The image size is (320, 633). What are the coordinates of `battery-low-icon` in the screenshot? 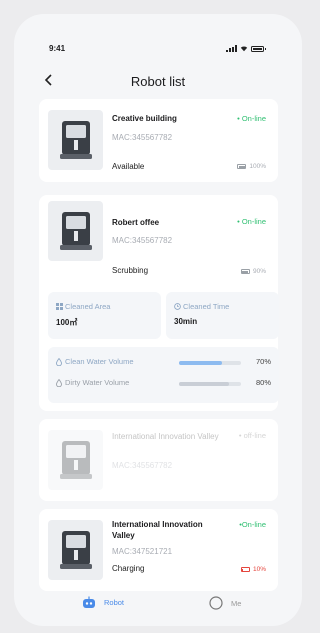 It's located at (245, 569).